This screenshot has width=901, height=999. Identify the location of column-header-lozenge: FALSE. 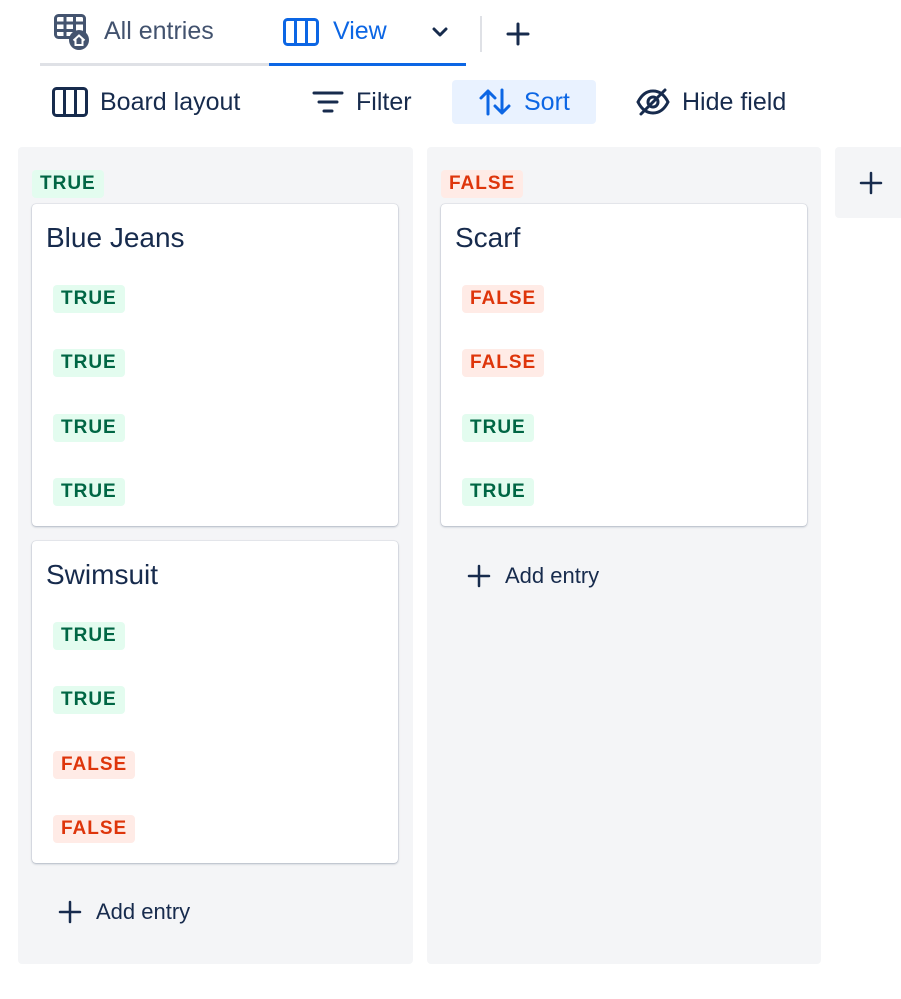
(482, 184).